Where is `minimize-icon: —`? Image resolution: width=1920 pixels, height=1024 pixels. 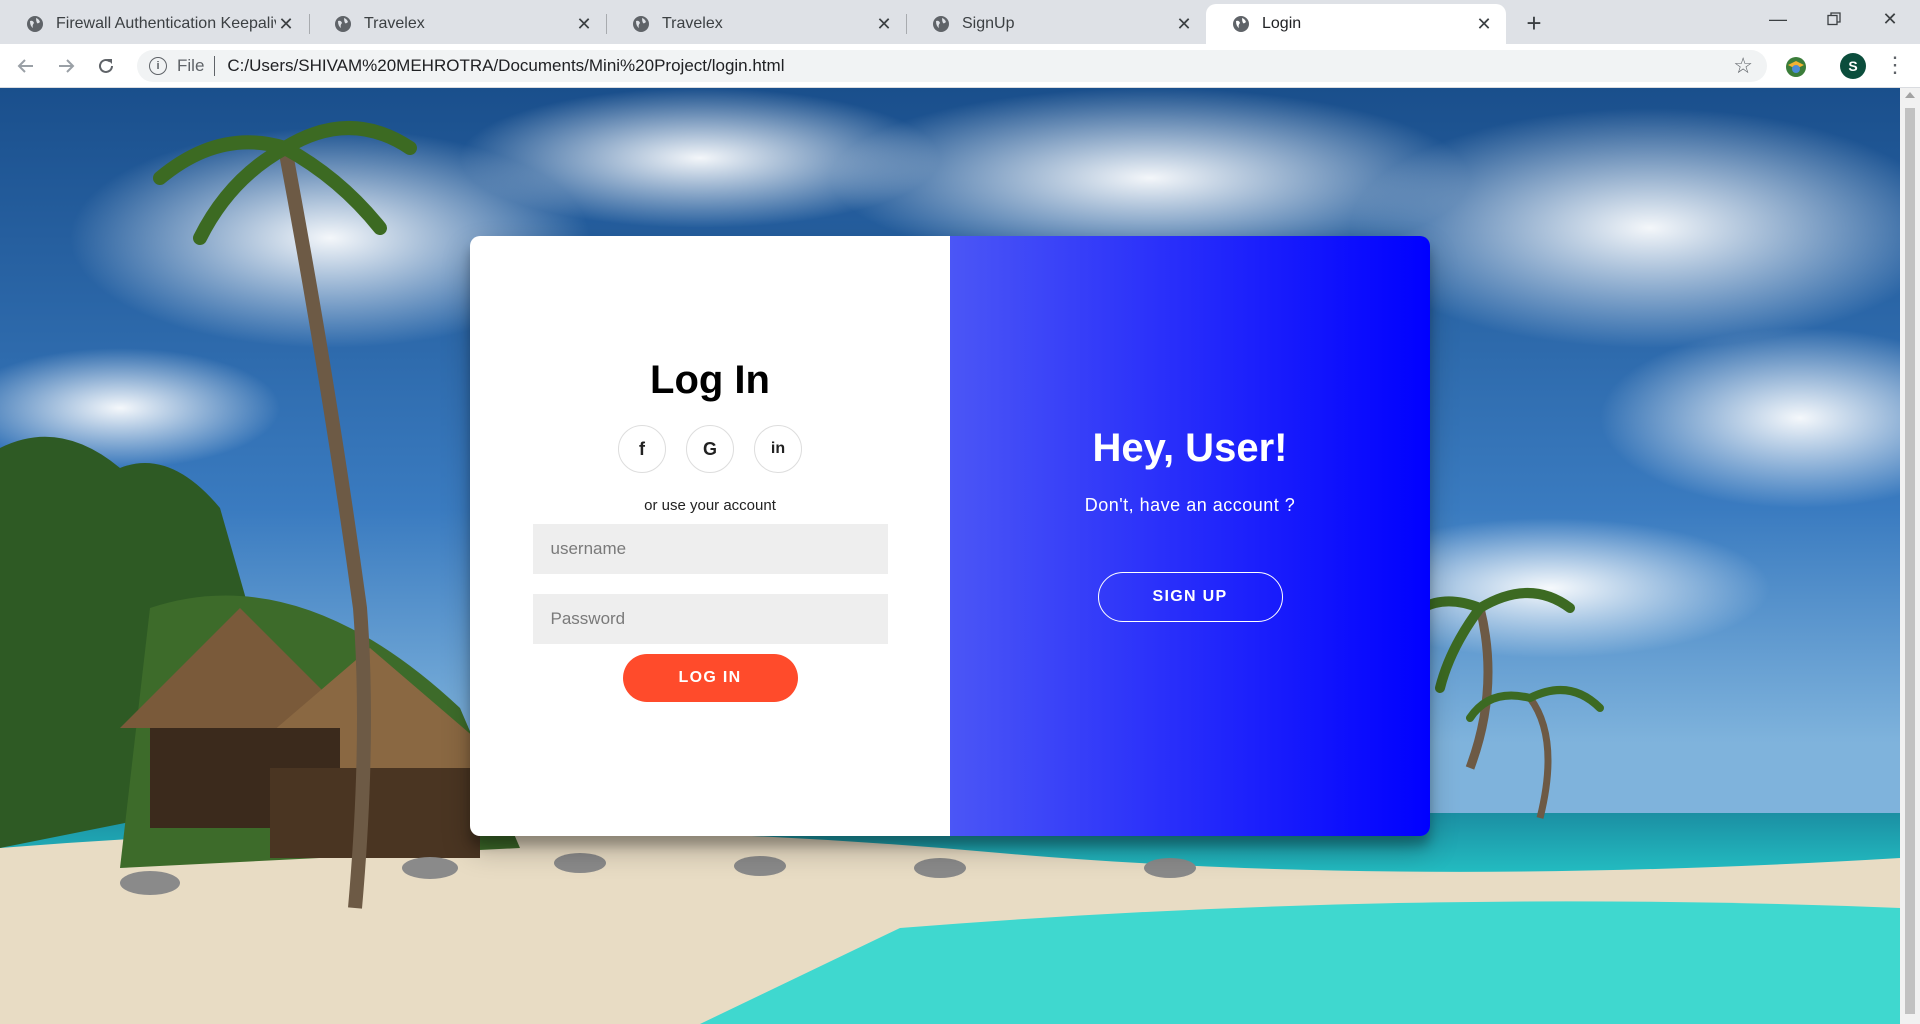
minimize-icon: — is located at coordinates (1778, 19).